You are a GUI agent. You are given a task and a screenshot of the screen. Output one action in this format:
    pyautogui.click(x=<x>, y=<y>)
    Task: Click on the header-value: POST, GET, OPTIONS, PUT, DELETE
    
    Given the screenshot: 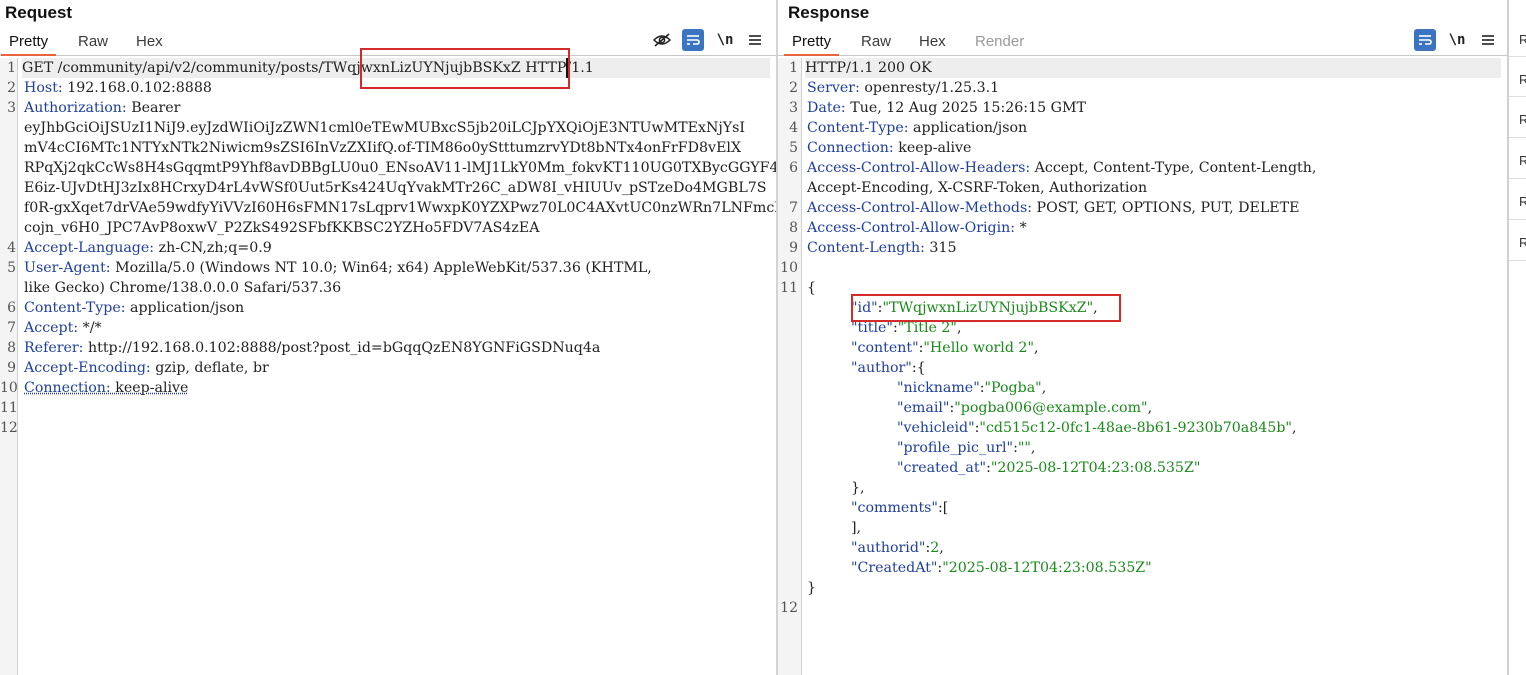 What is the action you would take?
    pyautogui.click(x=1166, y=208)
    